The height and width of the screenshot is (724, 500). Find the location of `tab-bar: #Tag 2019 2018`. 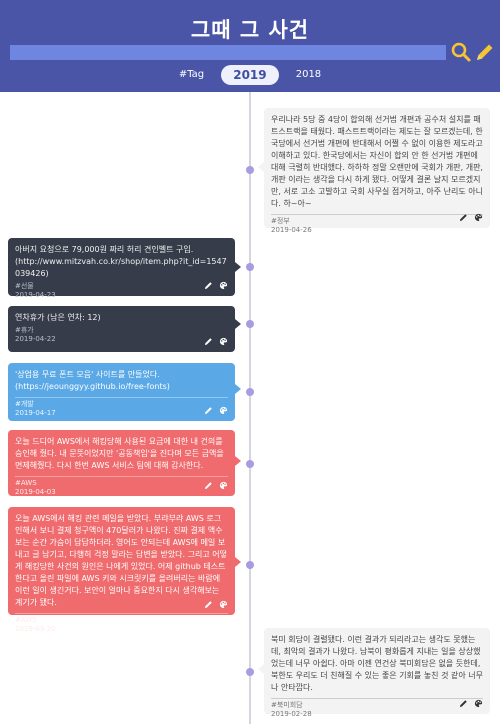

tab-bar: #Tag 2019 2018 is located at coordinates (250, 75).